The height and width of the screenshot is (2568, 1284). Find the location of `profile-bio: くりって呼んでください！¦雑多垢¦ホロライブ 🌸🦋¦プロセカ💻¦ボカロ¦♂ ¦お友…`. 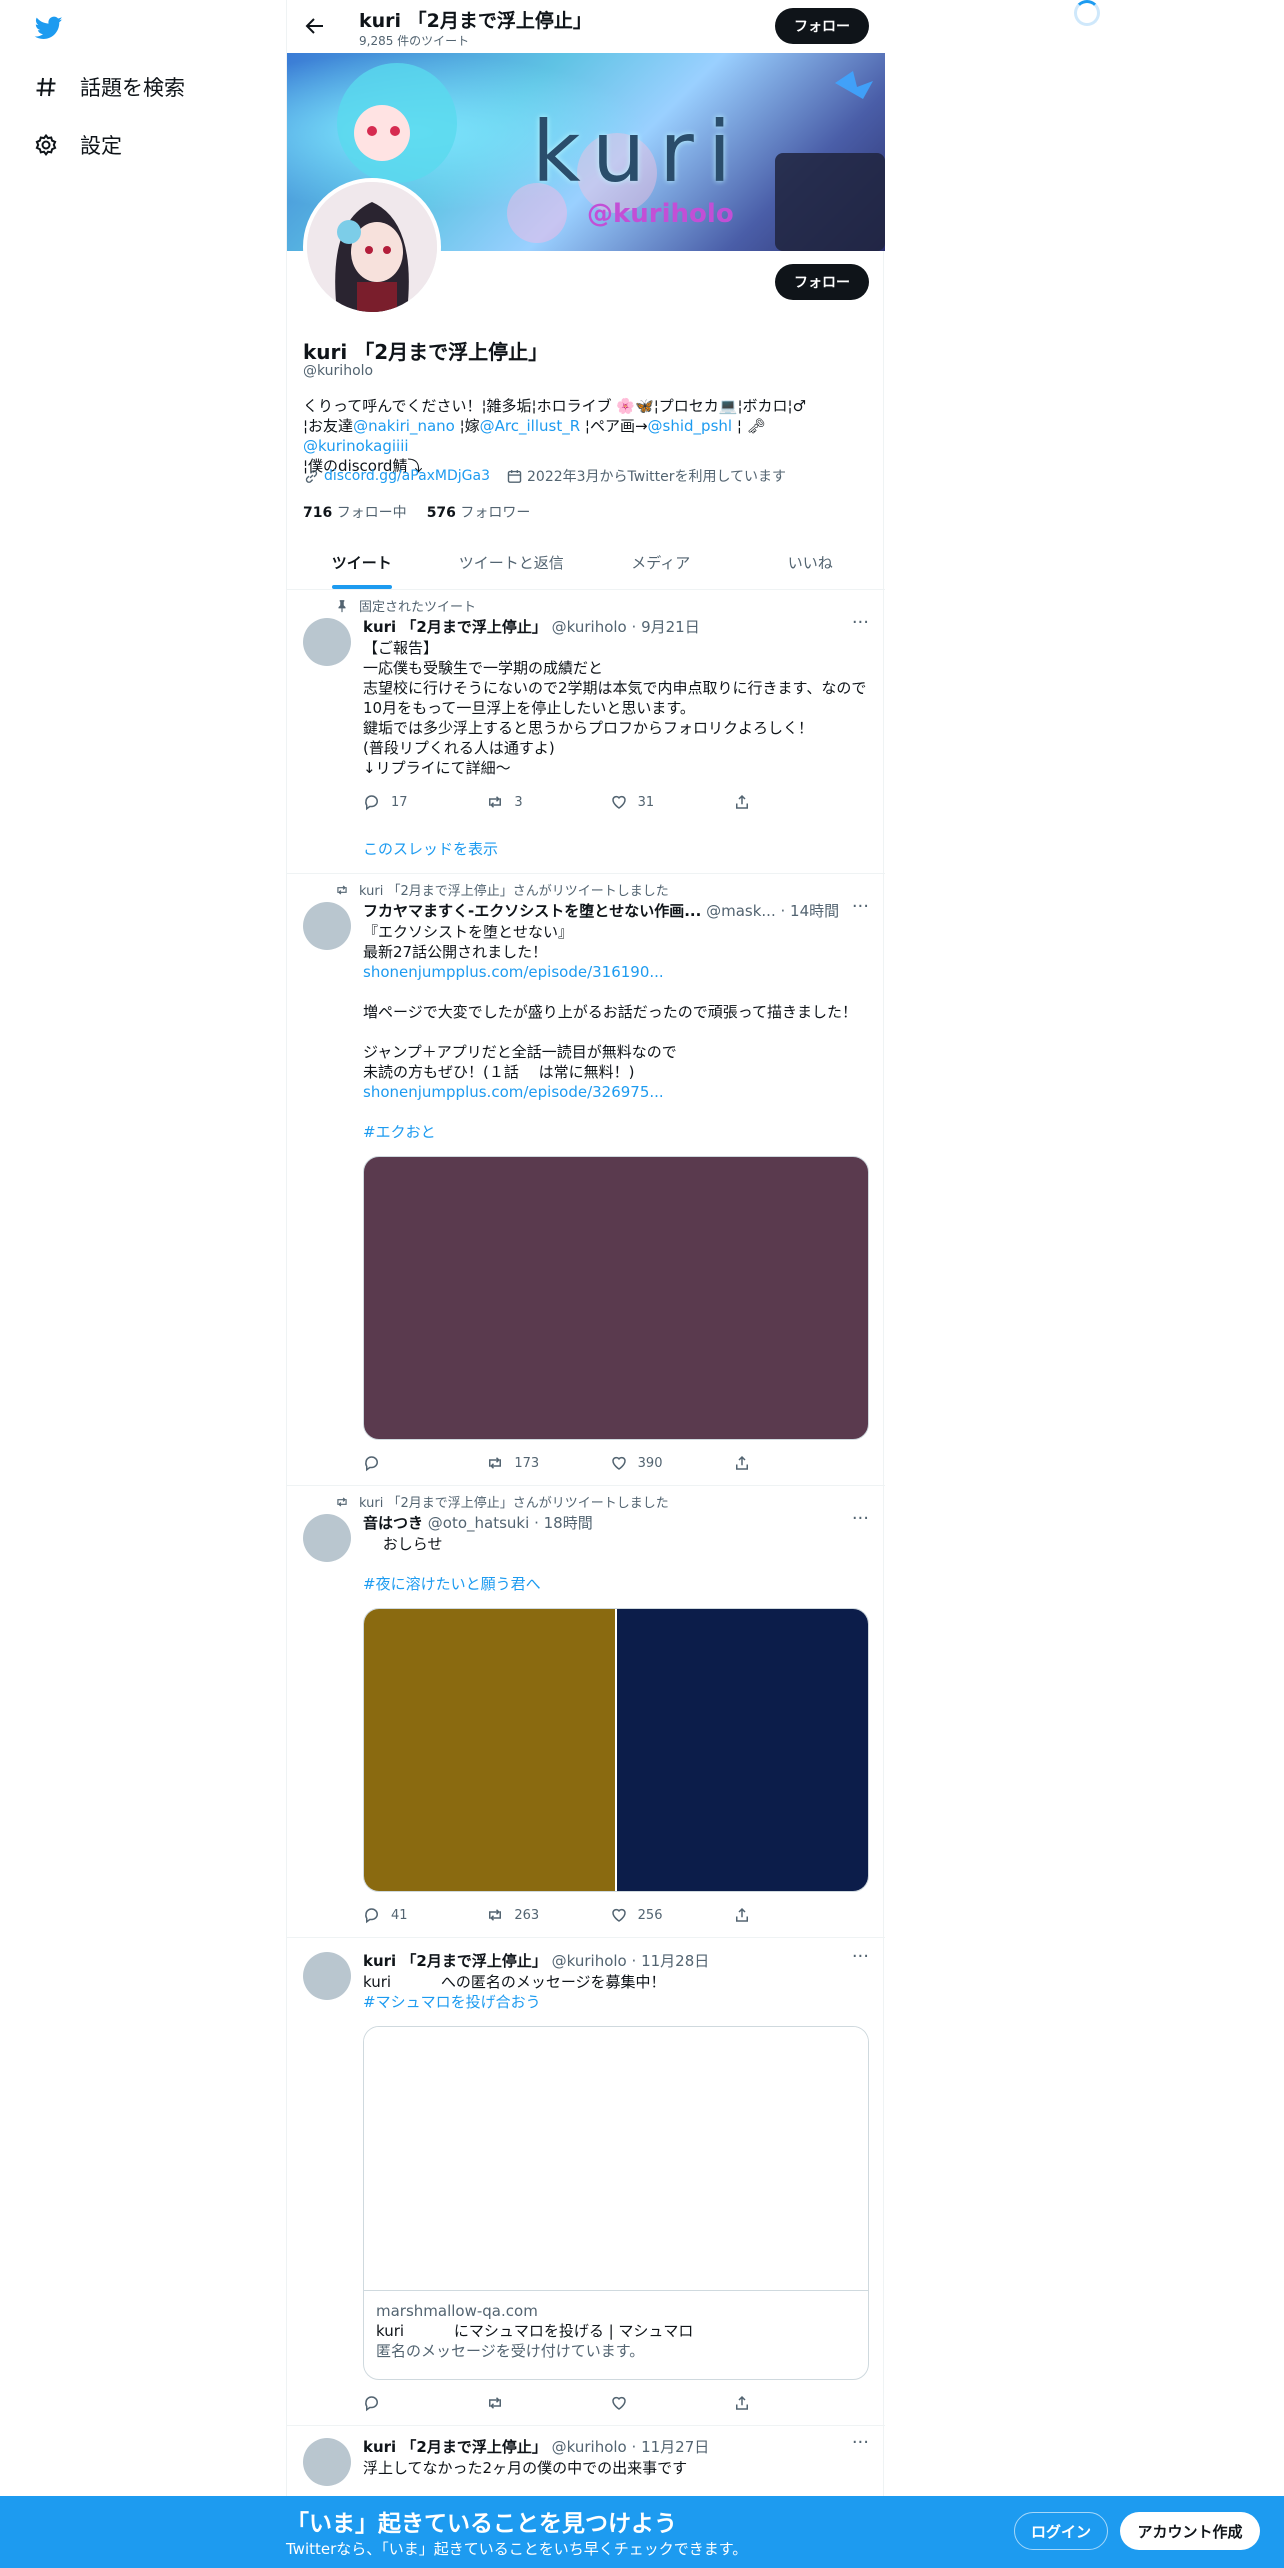

profile-bio: くりって呼んでください！¦雑多垢¦ホロライブ 🌸🦋¦プロセカ💻¦ボカロ¦♂ ¦お友… is located at coordinates (586, 436).